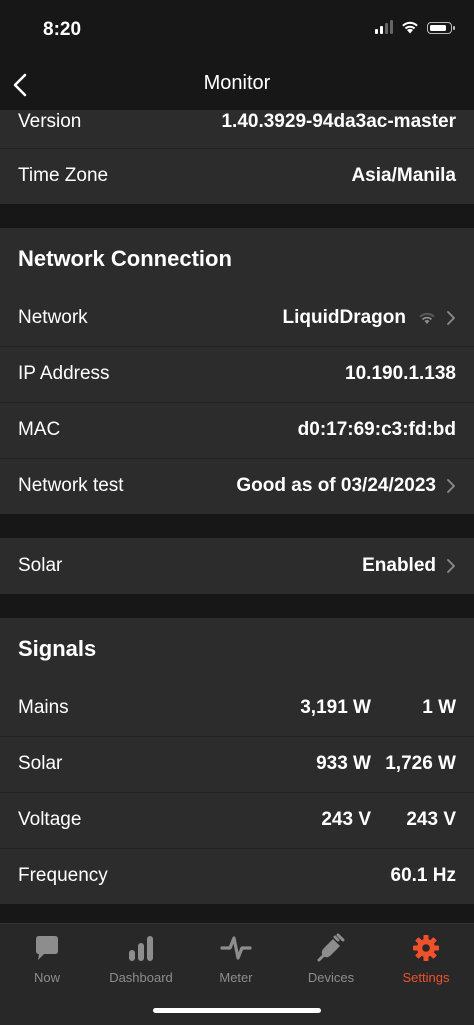 Image resolution: width=474 pixels, height=1025 pixels. I want to click on tab-settings: Settings, so click(426, 958).